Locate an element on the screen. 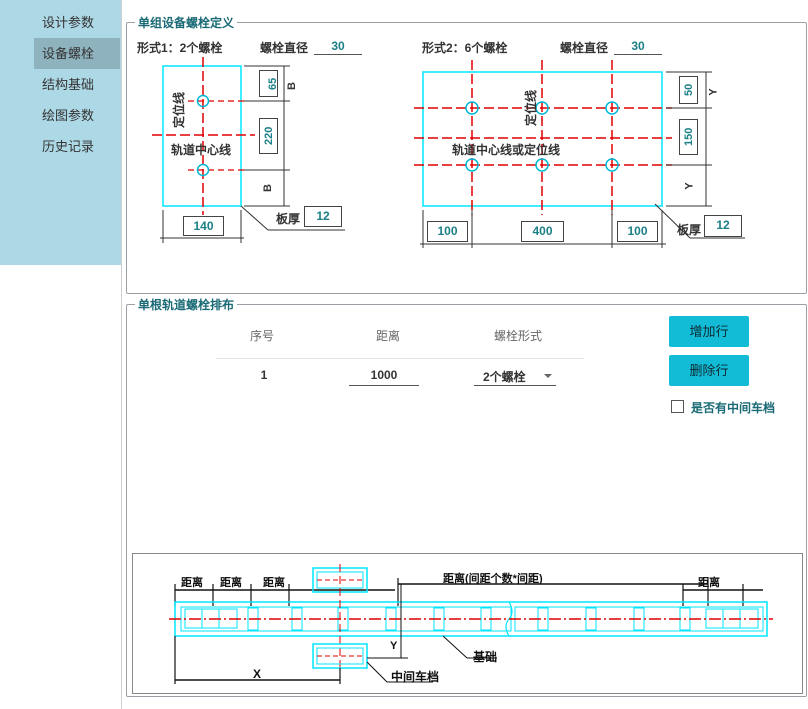  diagram-dist-label-2: 距离 is located at coordinates (231, 583).